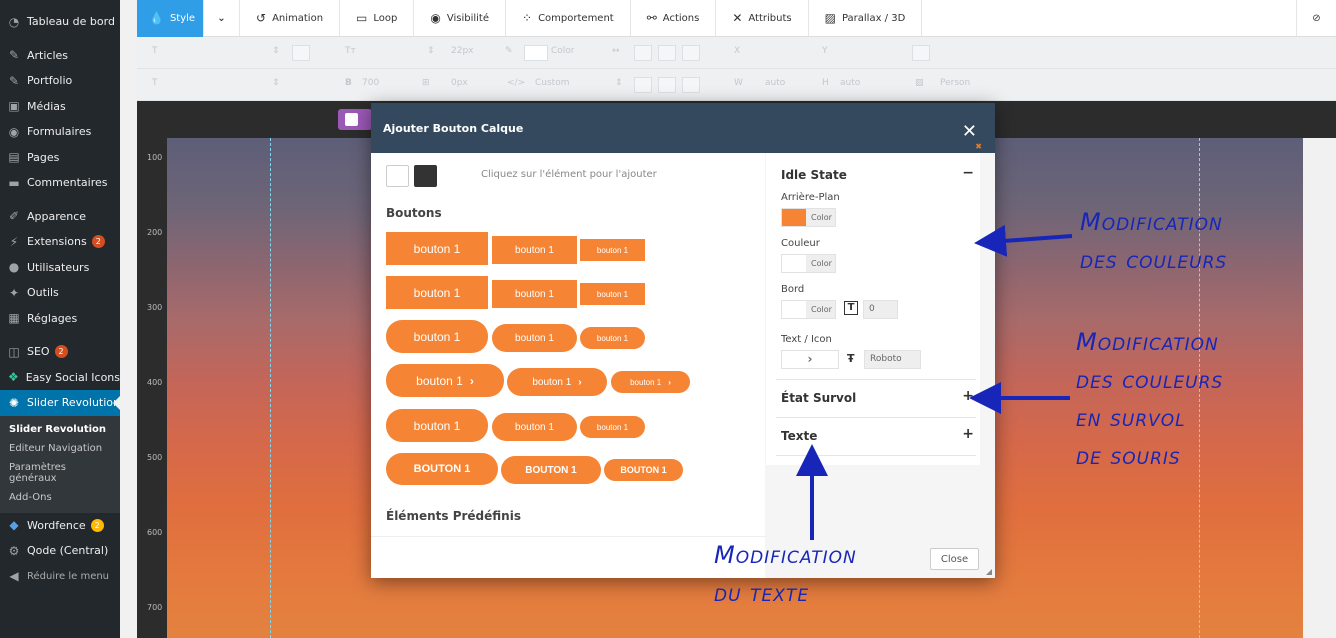 This screenshot has height=638, width=1336. Describe the element at coordinates (60, 551) in the screenshot. I see `sidebar-item-qode: ⚙ Qode (Central)` at that location.